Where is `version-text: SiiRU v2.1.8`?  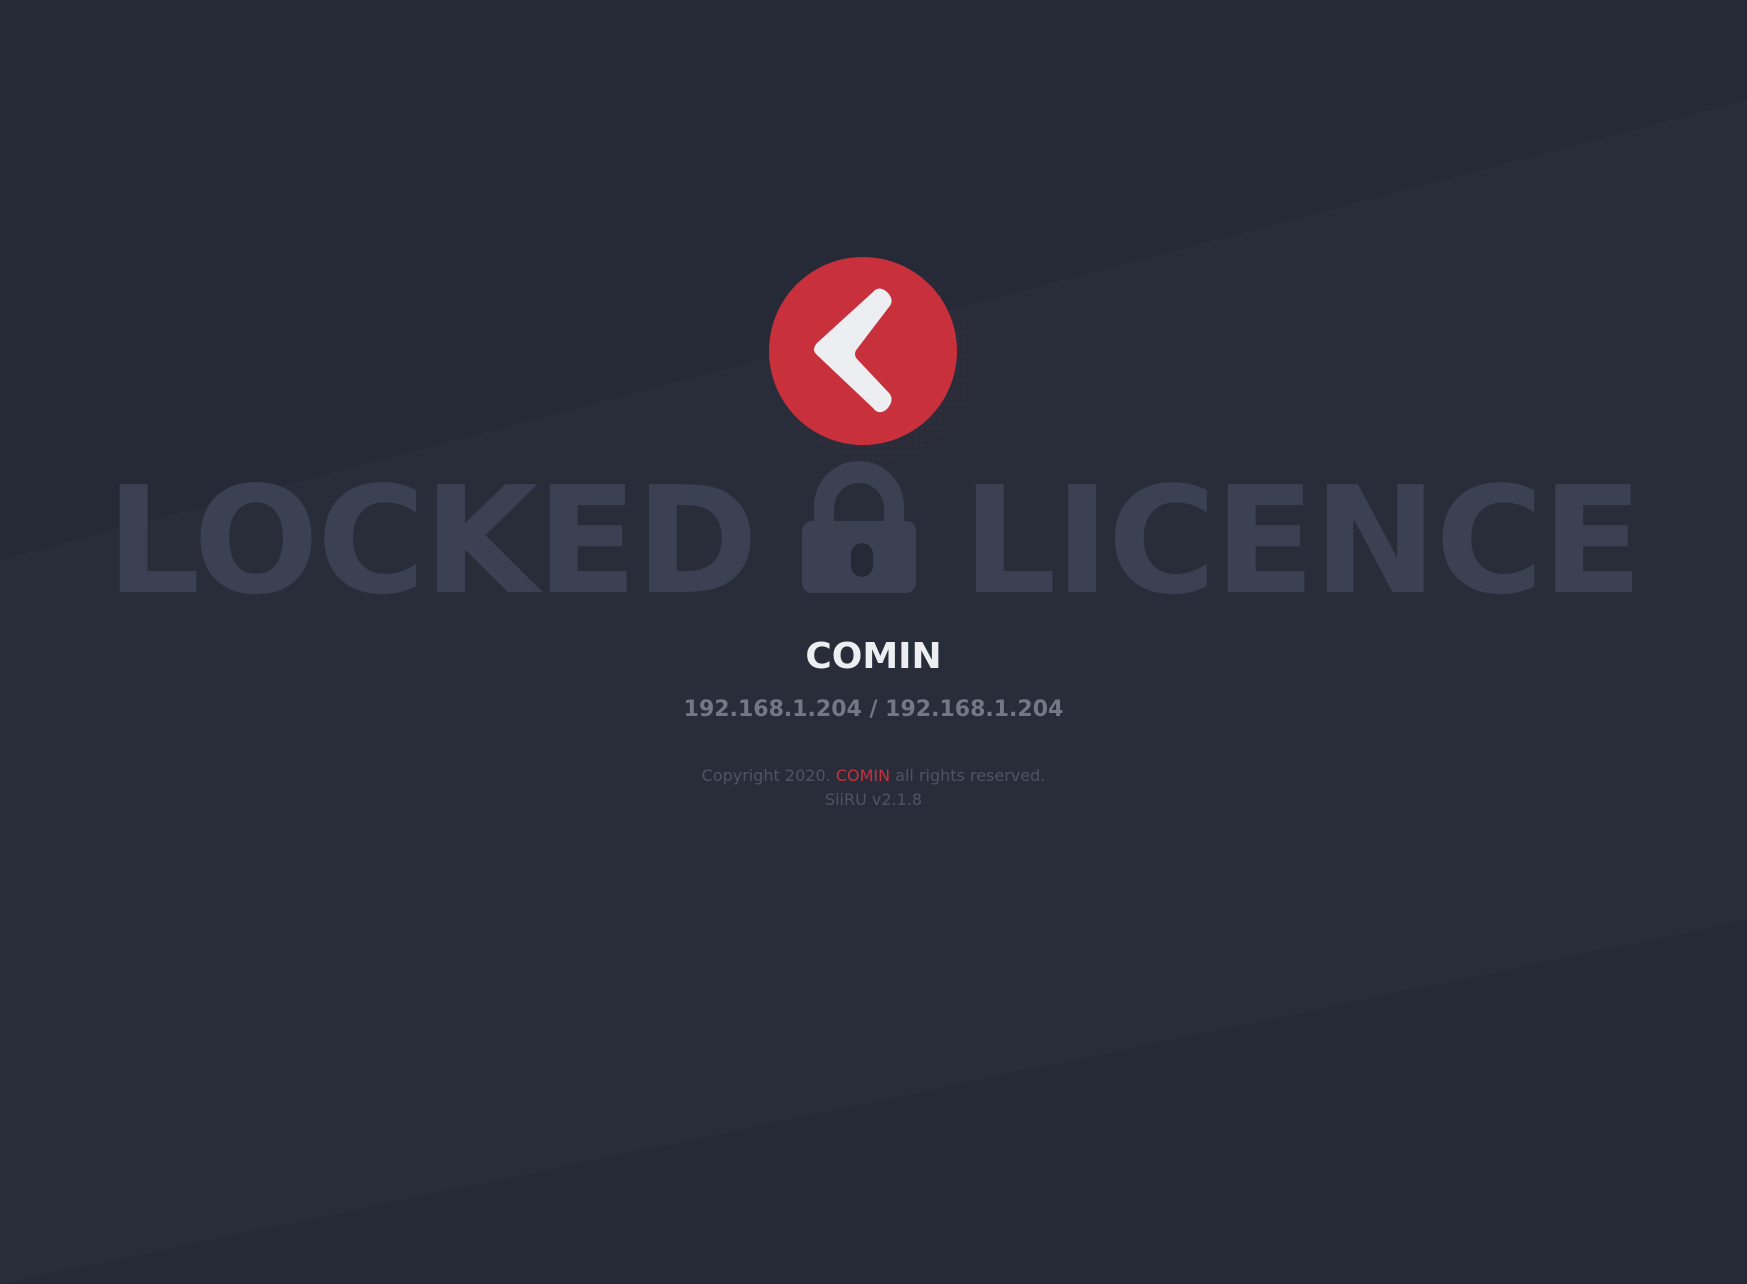 version-text: SiiRU v2.1.8 is located at coordinates (873, 799).